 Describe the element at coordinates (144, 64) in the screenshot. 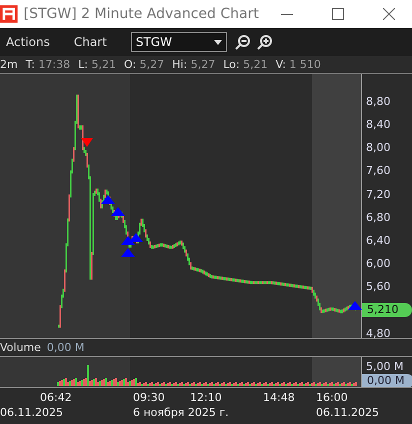

I see `info-field: O: 5,27` at that location.